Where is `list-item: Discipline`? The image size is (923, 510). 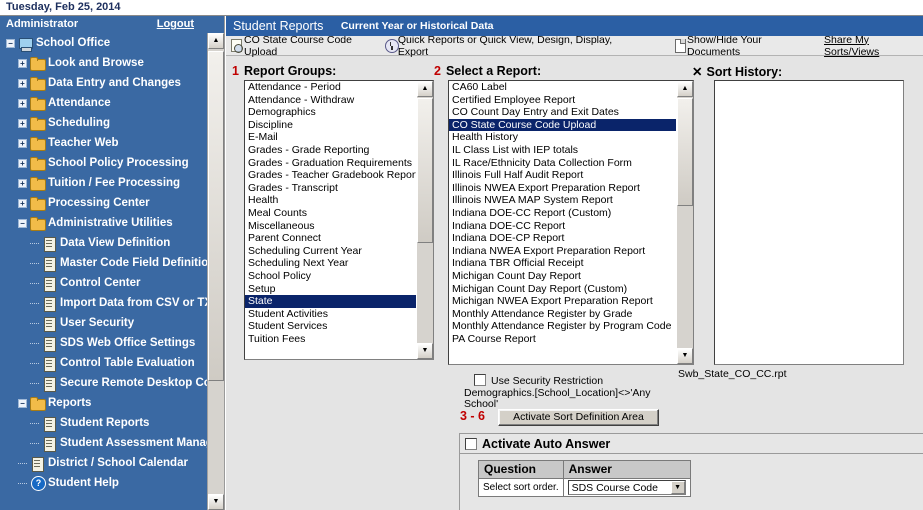
list-item: Discipline is located at coordinates (330, 125).